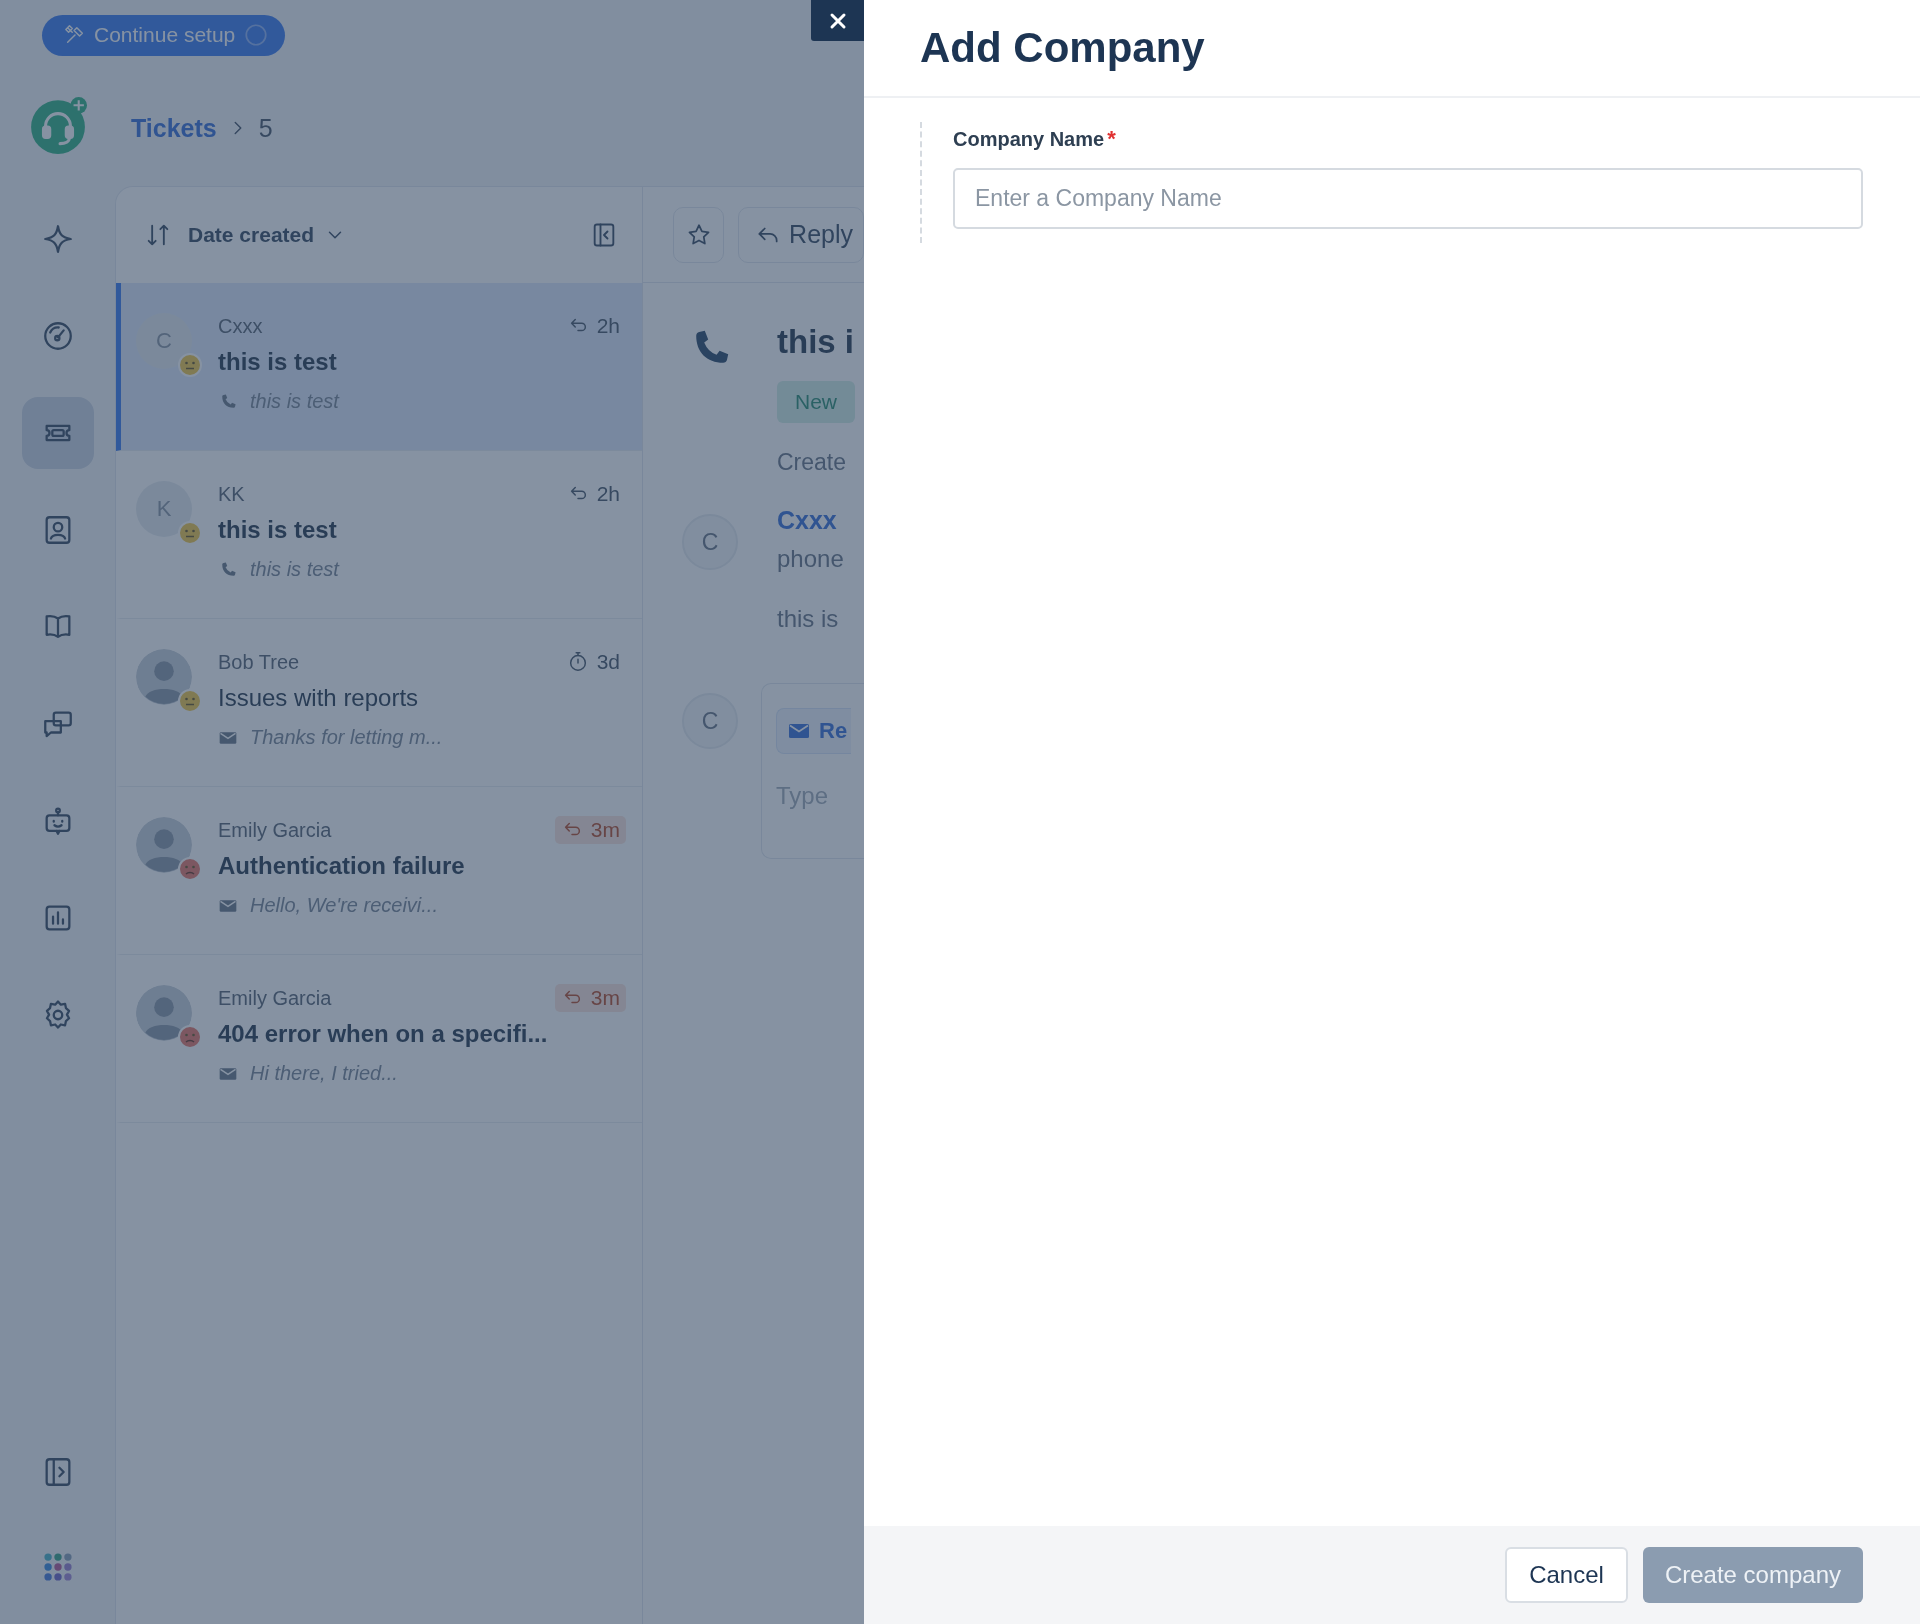 The image size is (1920, 1624). What do you see at coordinates (319, 698) in the screenshot?
I see `ticket-subject: Issues with reports` at bounding box center [319, 698].